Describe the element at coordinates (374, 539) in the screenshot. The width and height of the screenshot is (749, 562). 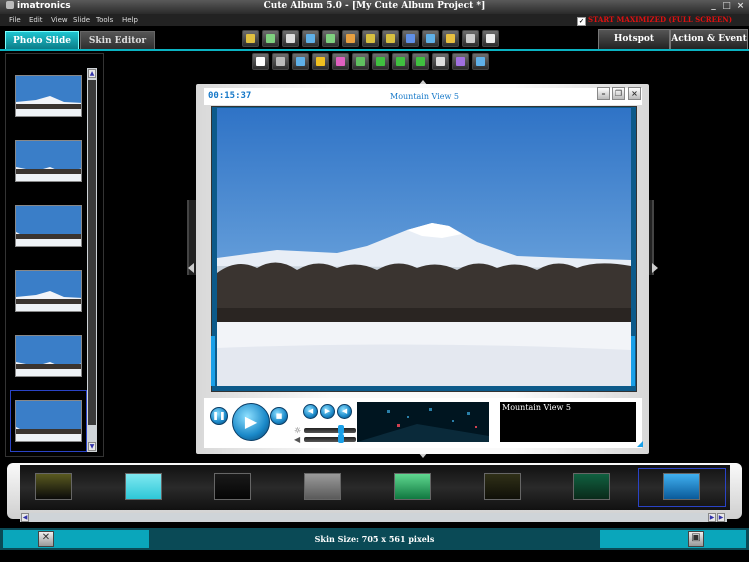
I see `skin-size-label: Skin Size: 705 x 561 pixels` at that location.